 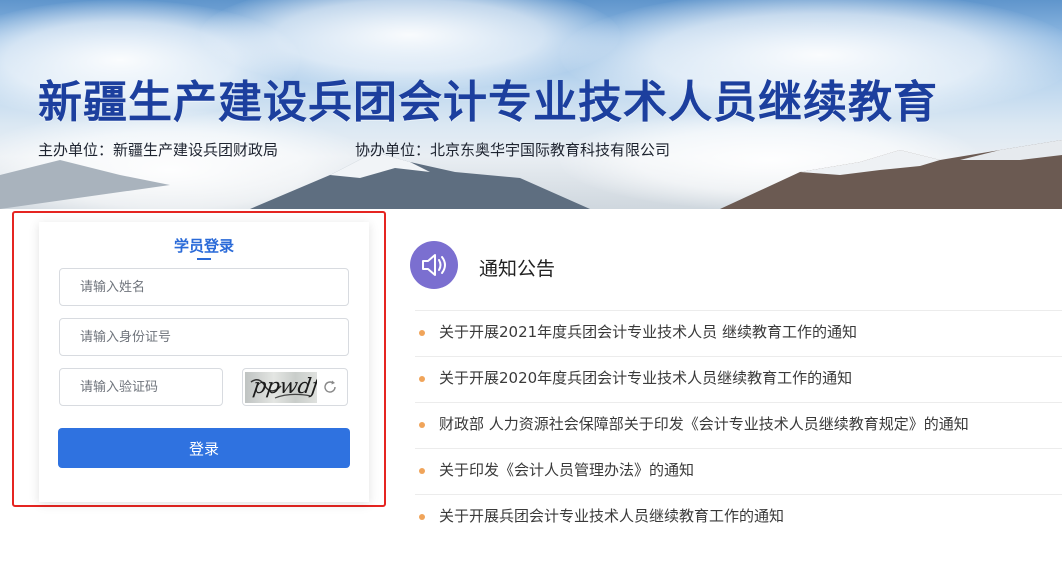 I want to click on captcha-image: ppwdf, so click(x=281, y=387).